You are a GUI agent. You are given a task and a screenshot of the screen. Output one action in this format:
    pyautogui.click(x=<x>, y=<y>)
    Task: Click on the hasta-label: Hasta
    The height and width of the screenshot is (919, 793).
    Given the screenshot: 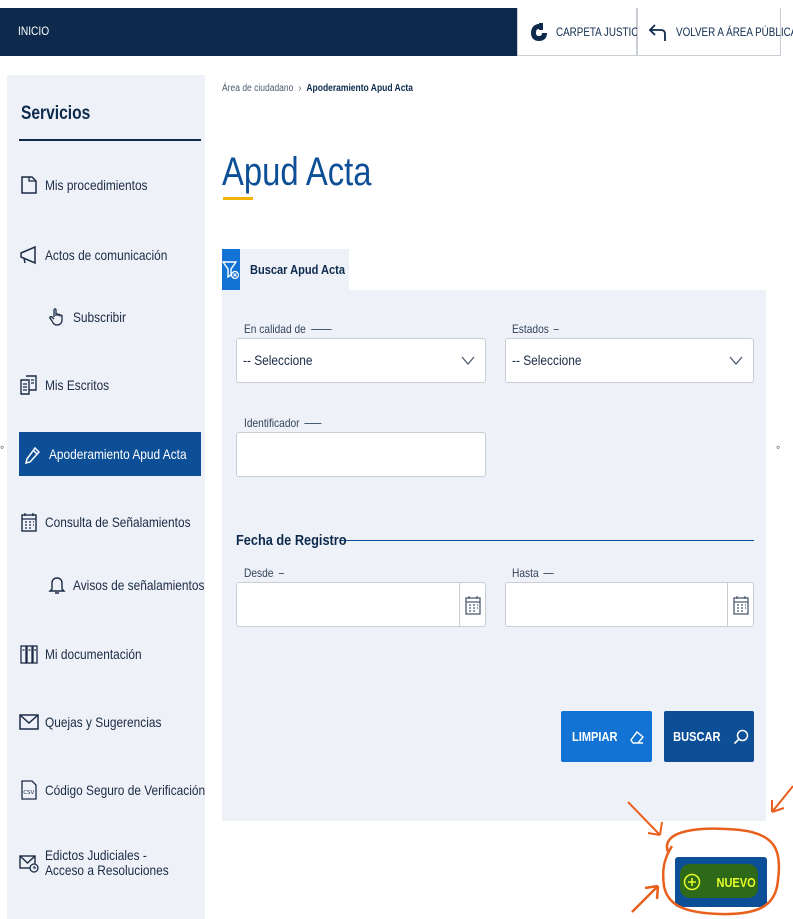 What is the action you would take?
    pyautogui.click(x=525, y=573)
    